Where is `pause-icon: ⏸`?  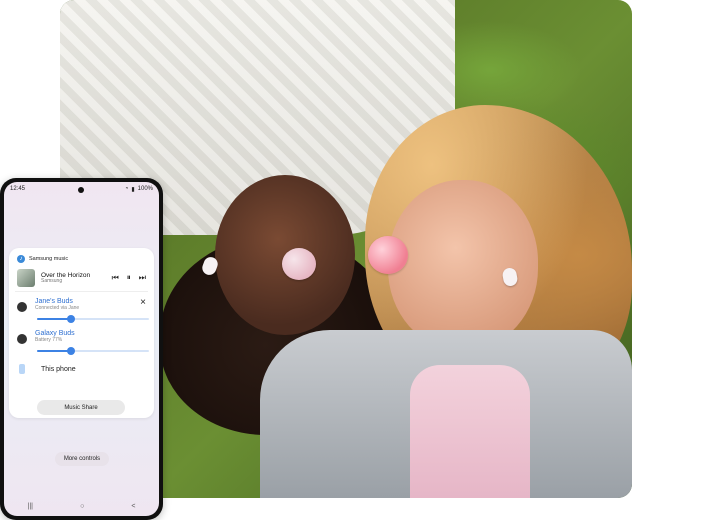 pause-icon: ⏸ is located at coordinates (129, 278).